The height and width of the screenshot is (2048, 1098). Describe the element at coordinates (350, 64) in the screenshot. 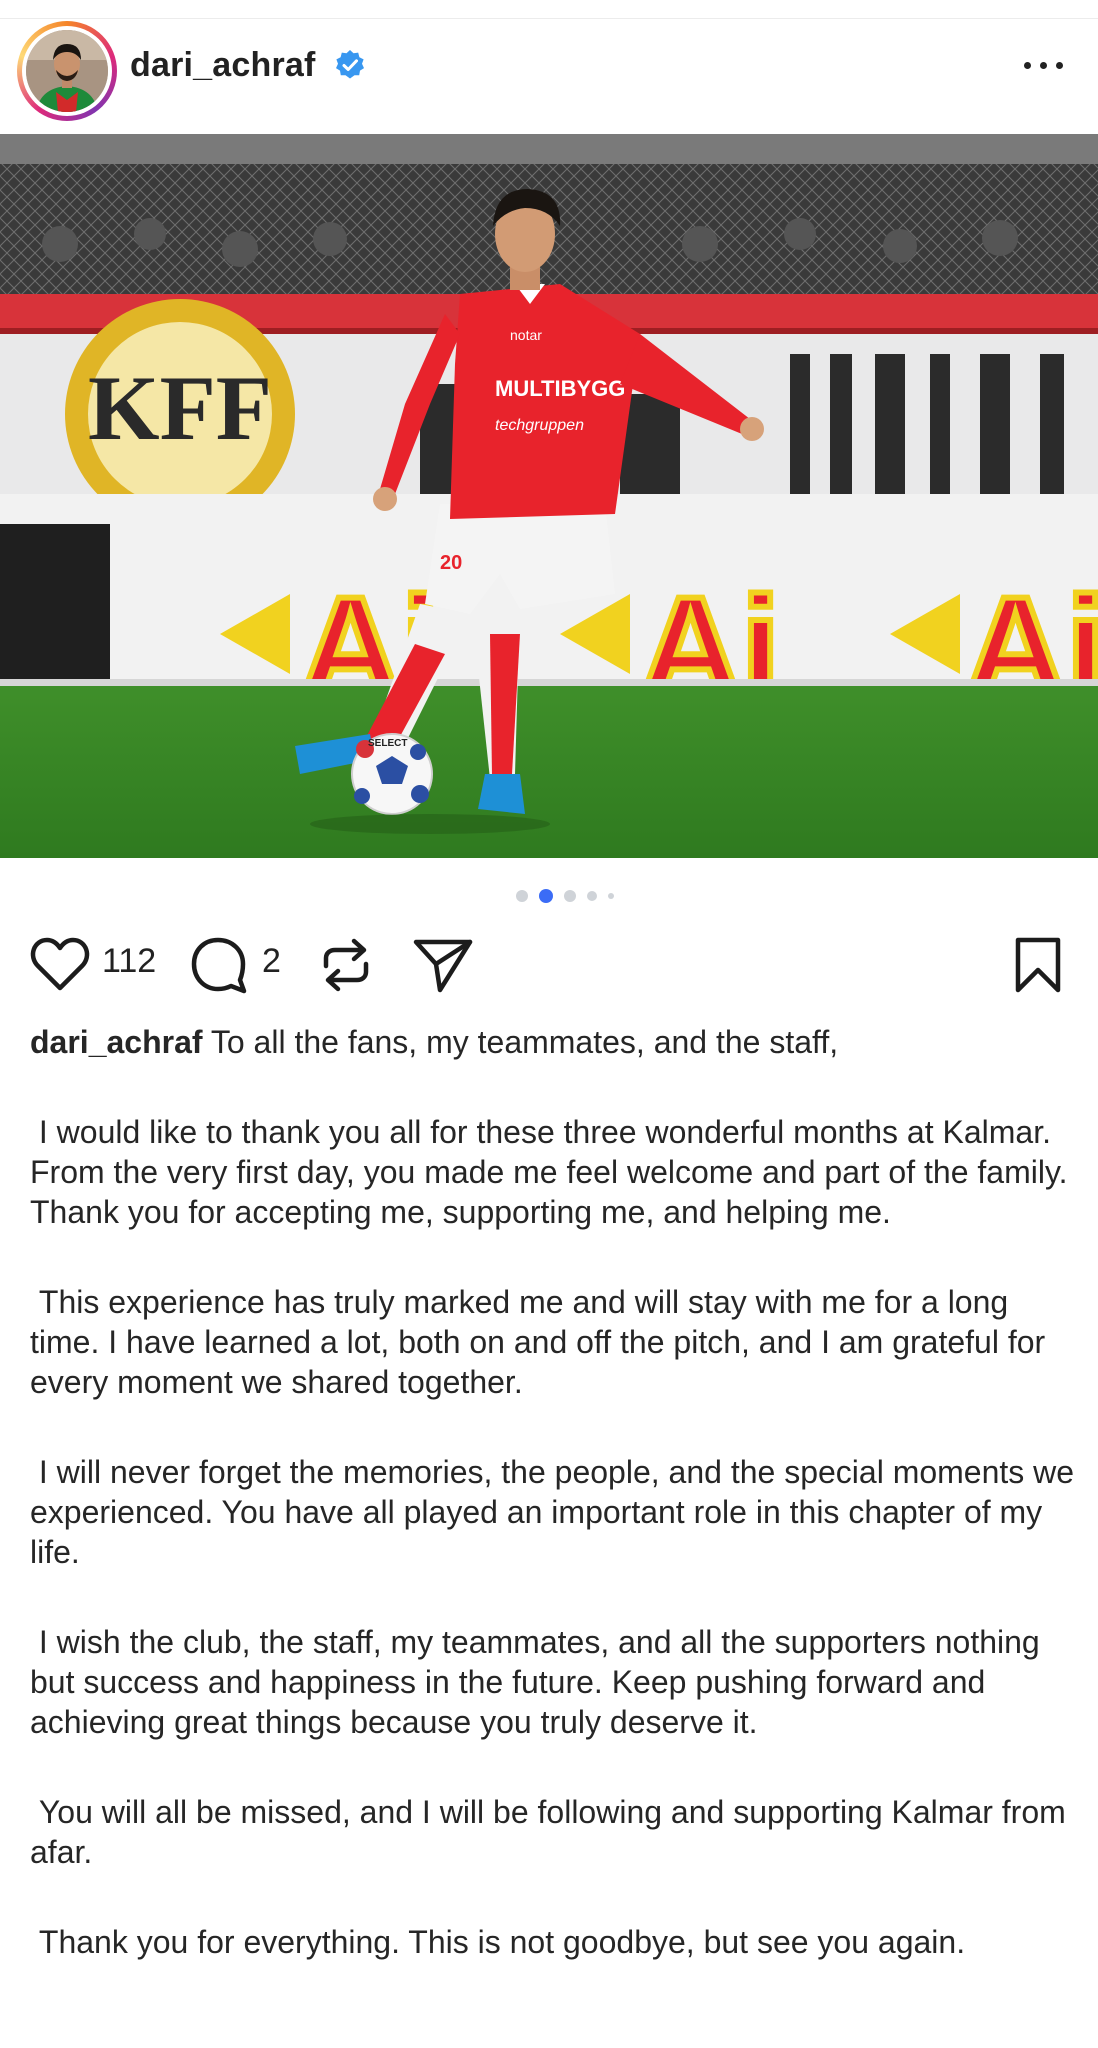

I see `verified-badge-icon` at that location.